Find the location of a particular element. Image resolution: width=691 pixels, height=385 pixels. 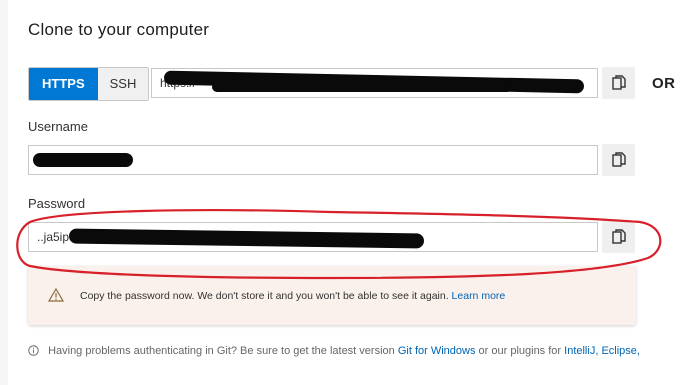

copy-url-button is located at coordinates (618, 83).